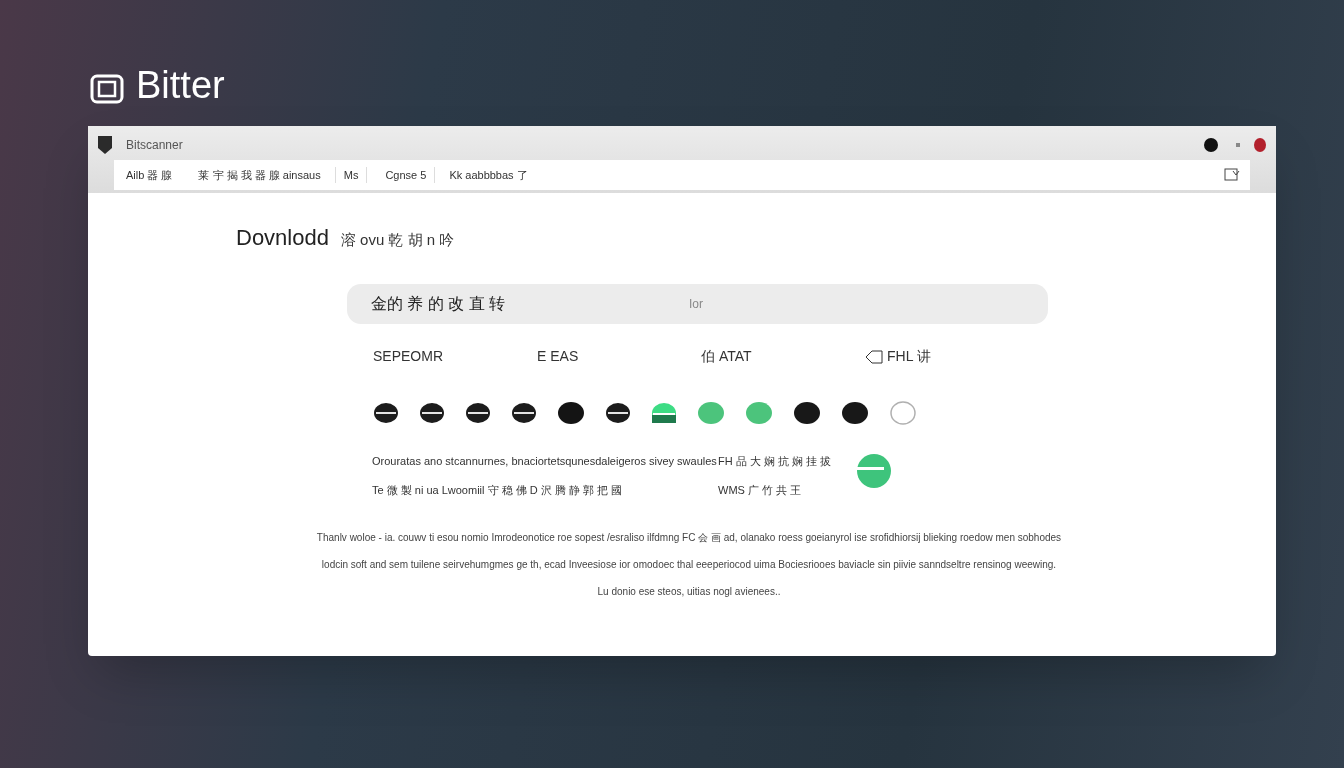  What do you see at coordinates (1211, 145) in the screenshot?
I see `circle-icon` at bounding box center [1211, 145].